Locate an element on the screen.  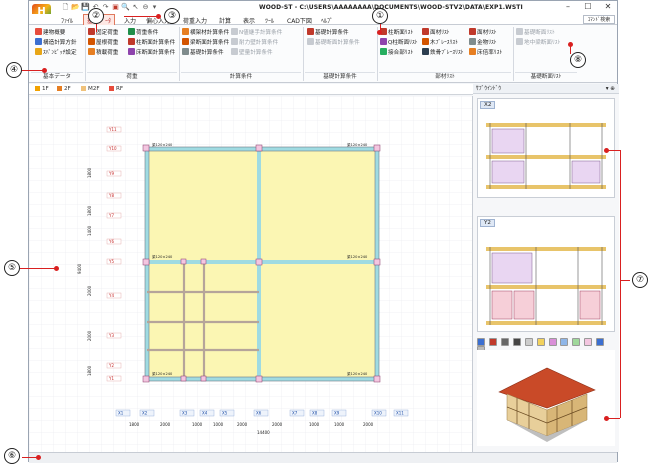
elevation-panel-y2: Y2 is located at coordinates (546, 274).